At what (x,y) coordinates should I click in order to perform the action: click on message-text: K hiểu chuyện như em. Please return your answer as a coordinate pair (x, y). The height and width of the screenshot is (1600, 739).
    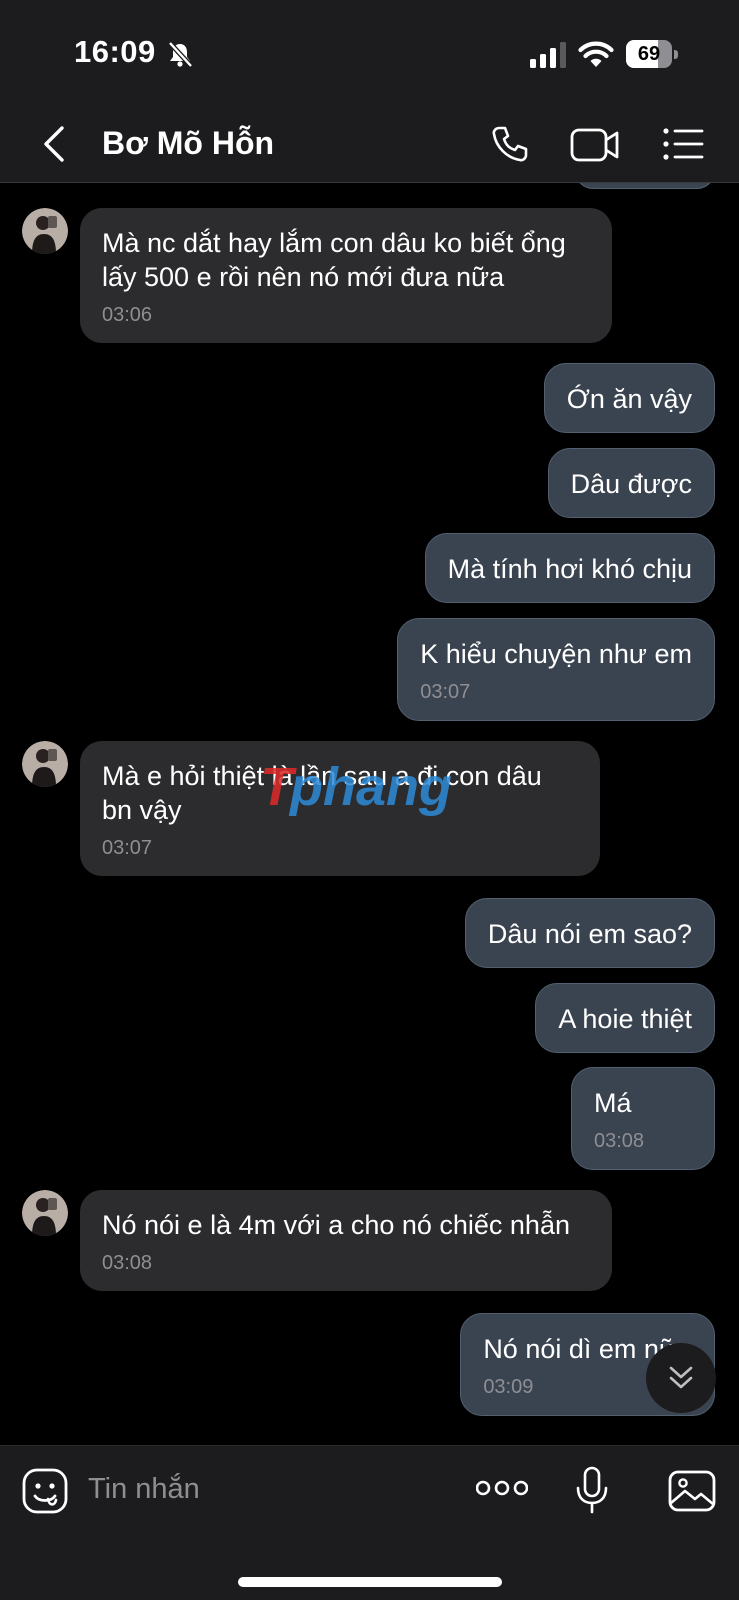
    Looking at the image, I should click on (556, 654).